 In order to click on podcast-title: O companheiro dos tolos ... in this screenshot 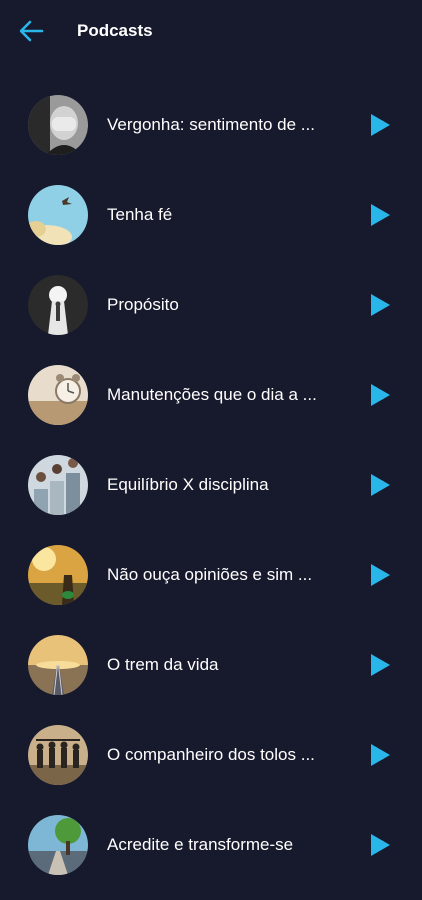, I will do `click(211, 754)`.